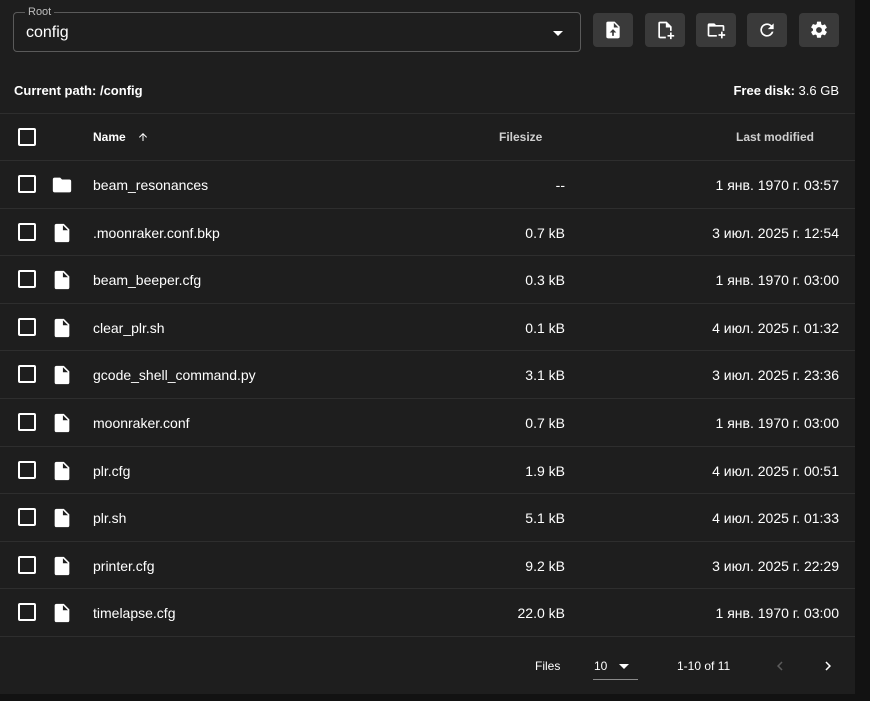  Describe the element at coordinates (124, 565) in the screenshot. I see `file-name: printer.cfg` at that location.